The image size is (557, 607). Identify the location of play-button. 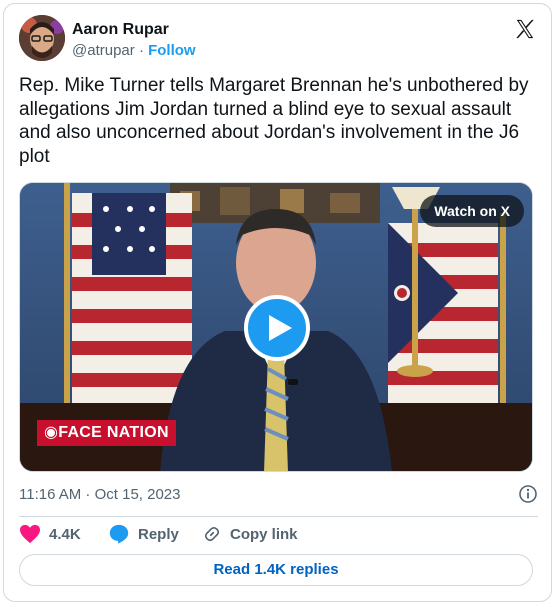
(277, 328).